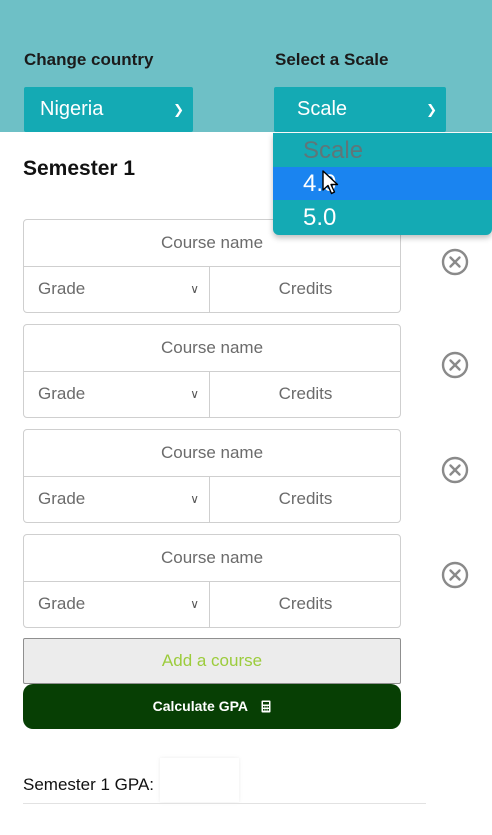 Image resolution: width=492 pixels, height=835 pixels. Describe the element at coordinates (332, 59) in the screenshot. I see `select-scale-label: Select a Scale` at that location.